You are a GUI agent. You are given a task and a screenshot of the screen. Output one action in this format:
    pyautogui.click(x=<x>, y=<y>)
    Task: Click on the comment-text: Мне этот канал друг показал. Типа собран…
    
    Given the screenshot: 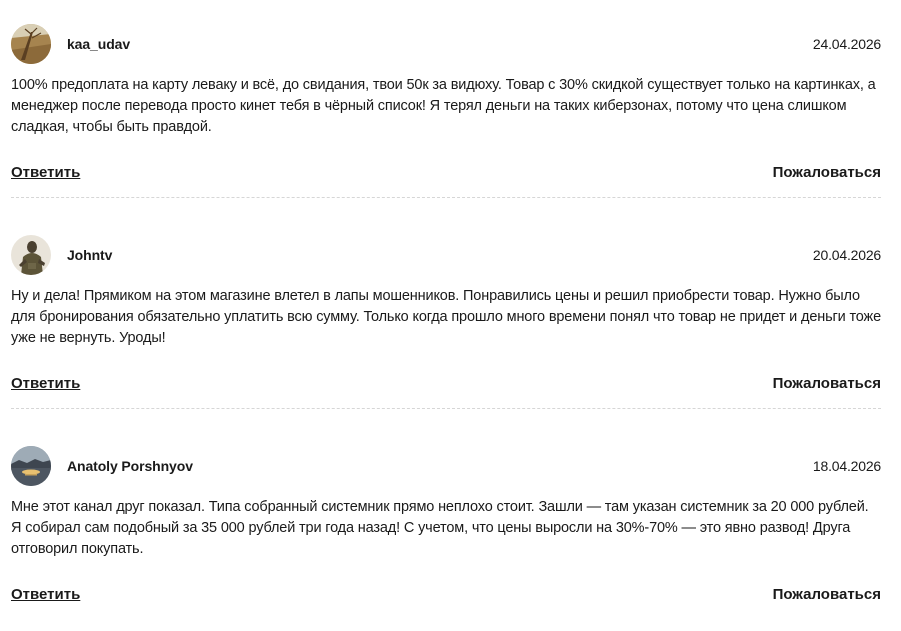 What is the action you would take?
    pyautogui.click(x=440, y=528)
    